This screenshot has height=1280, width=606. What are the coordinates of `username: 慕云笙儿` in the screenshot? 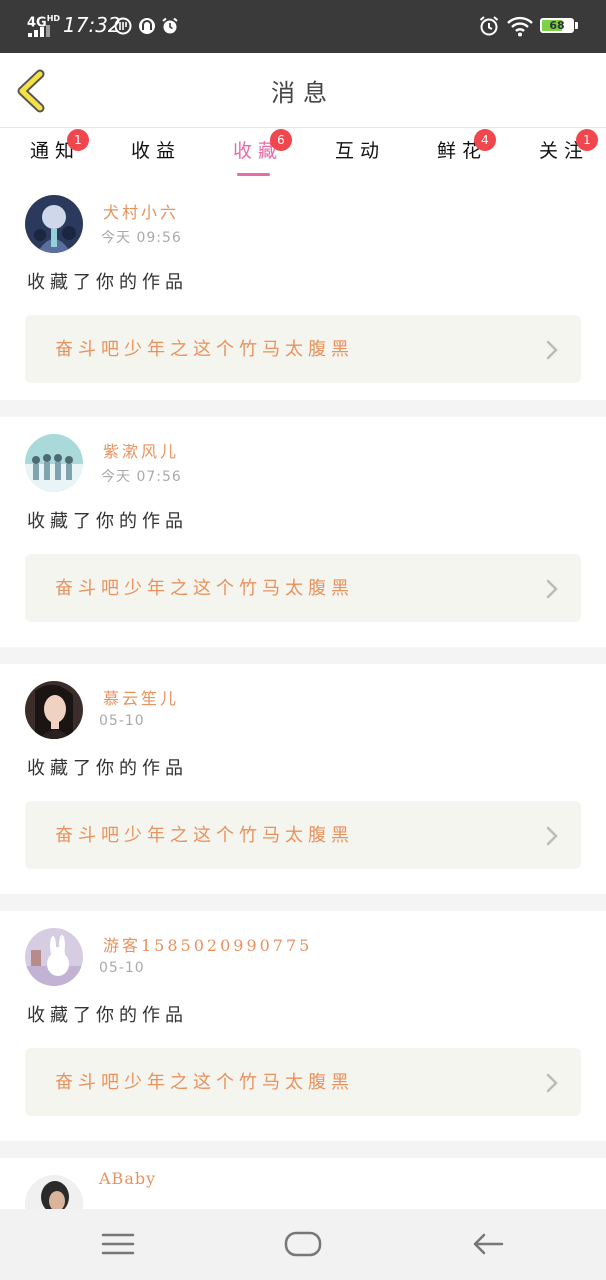 It's located at (141, 697).